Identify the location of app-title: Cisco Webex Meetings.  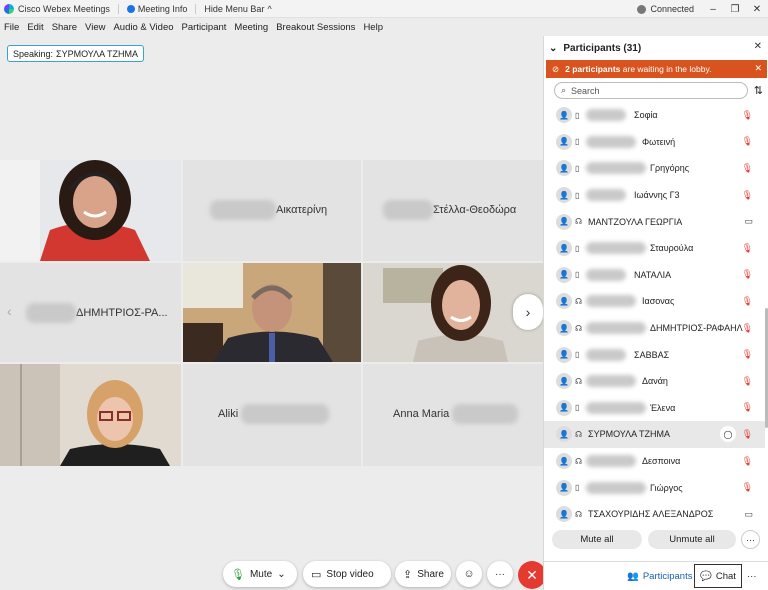
(55, 8).